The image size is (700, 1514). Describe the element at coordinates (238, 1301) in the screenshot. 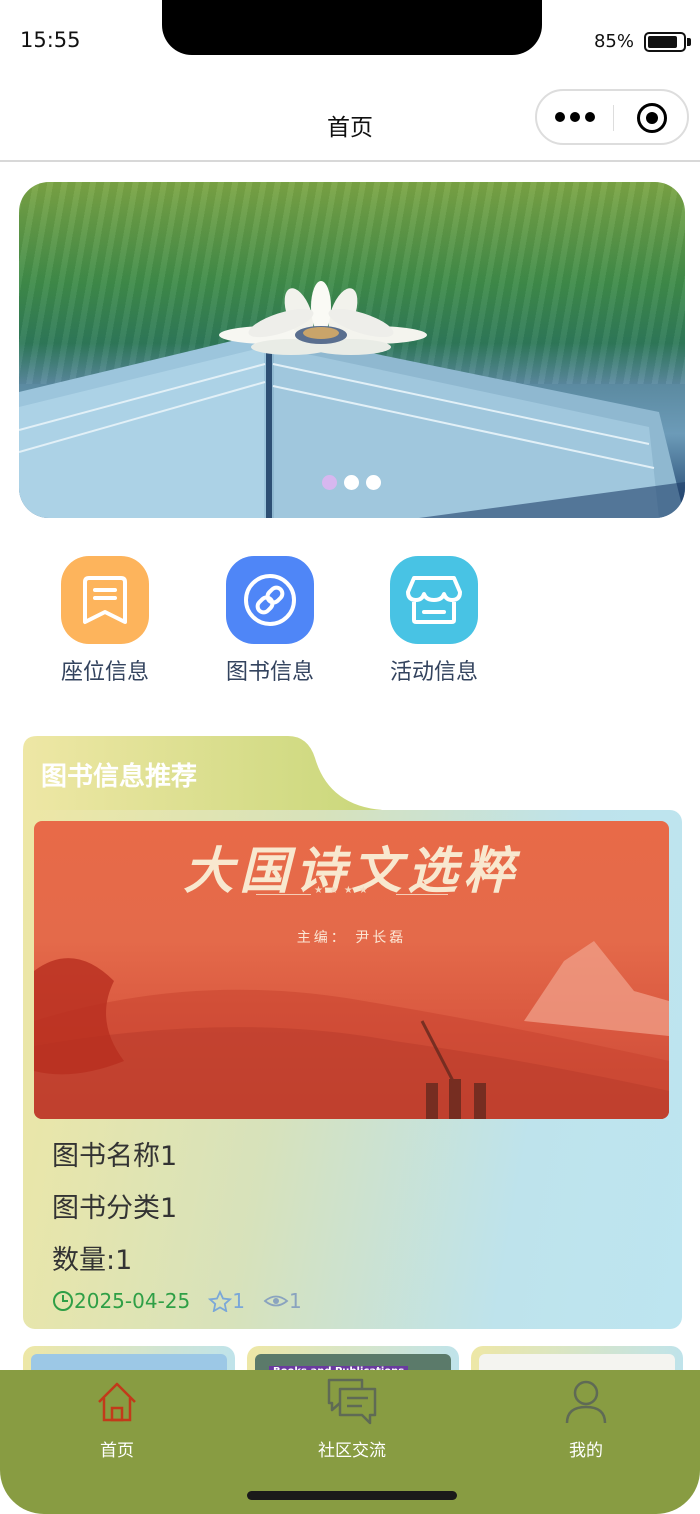

I see `star-count: 1` at that location.